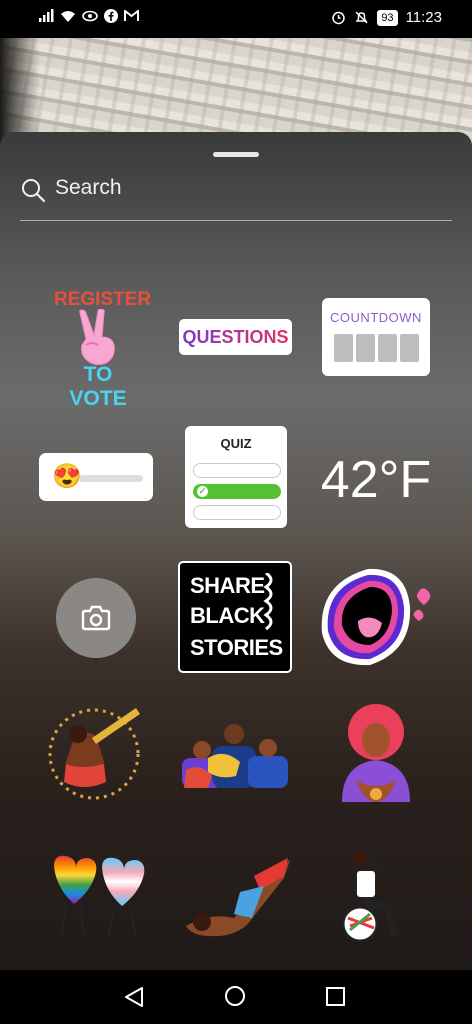  What do you see at coordinates (97, 337) in the screenshot?
I see `peace-hand-icon` at bounding box center [97, 337].